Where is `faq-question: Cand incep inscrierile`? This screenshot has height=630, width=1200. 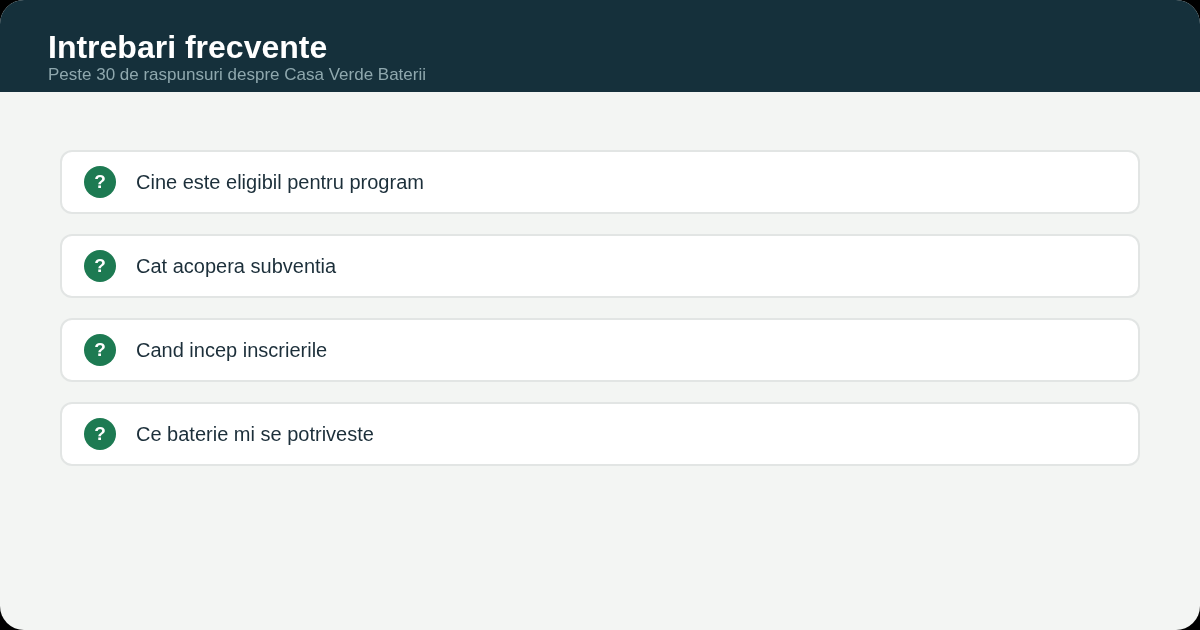 faq-question: Cand incep inscrierile is located at coordinates (232, 350).